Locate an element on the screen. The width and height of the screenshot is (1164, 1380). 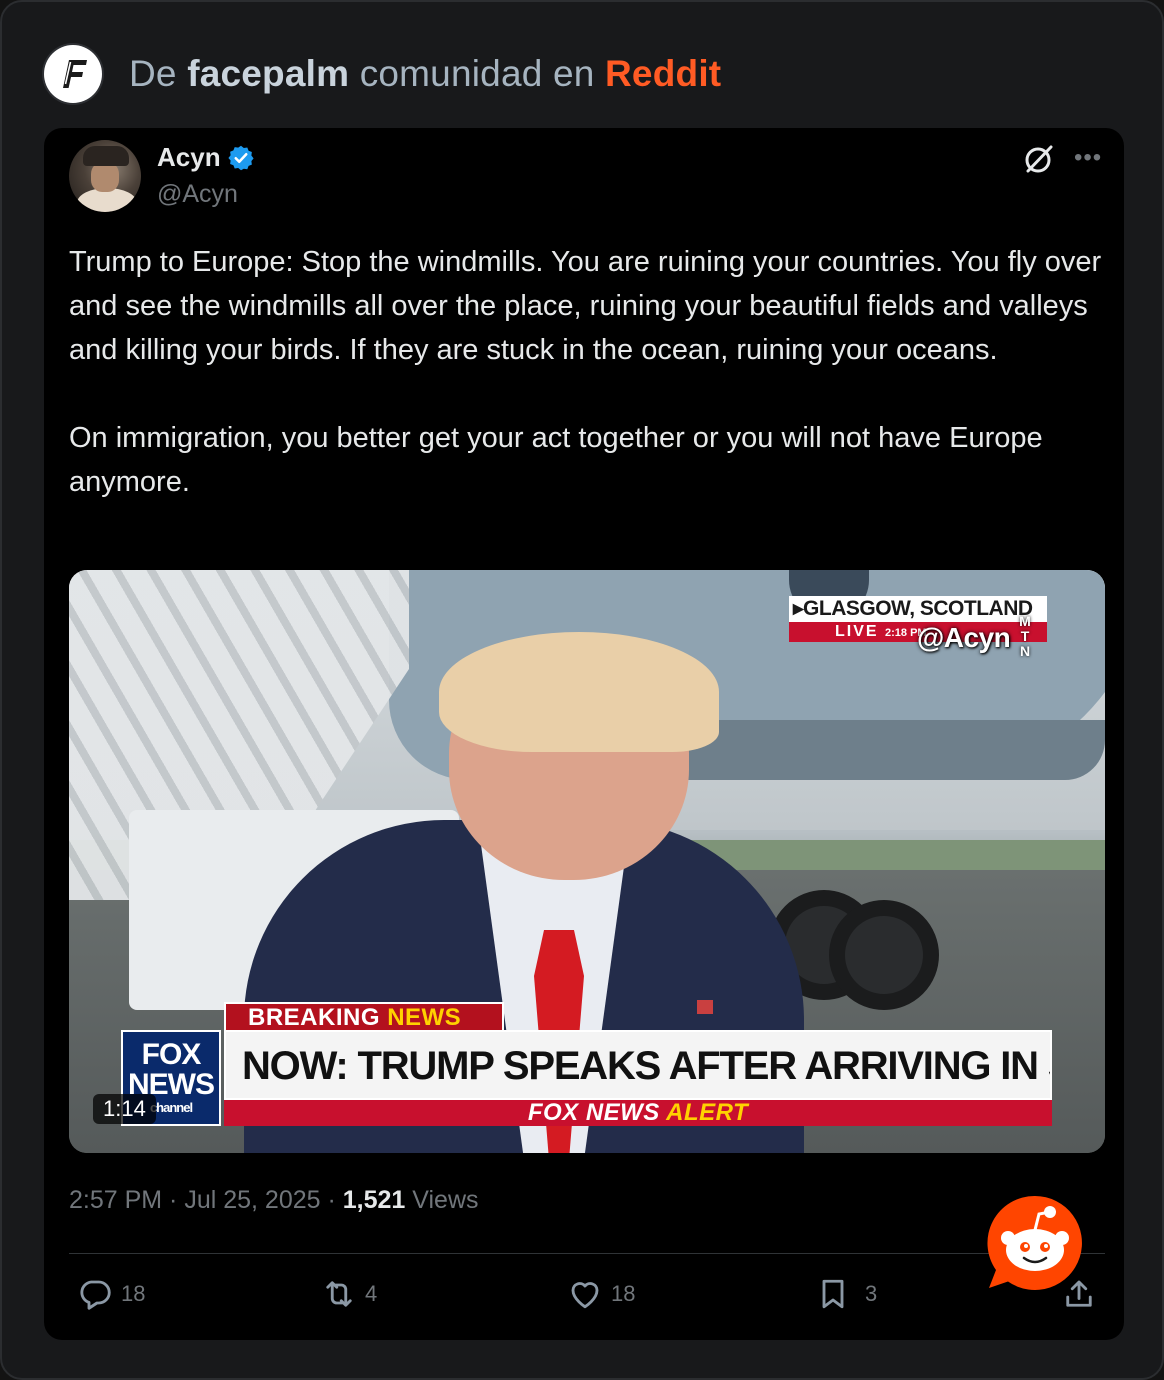
tweet-actions: 18 4 18 3 is located at coordinates (587, 1301).